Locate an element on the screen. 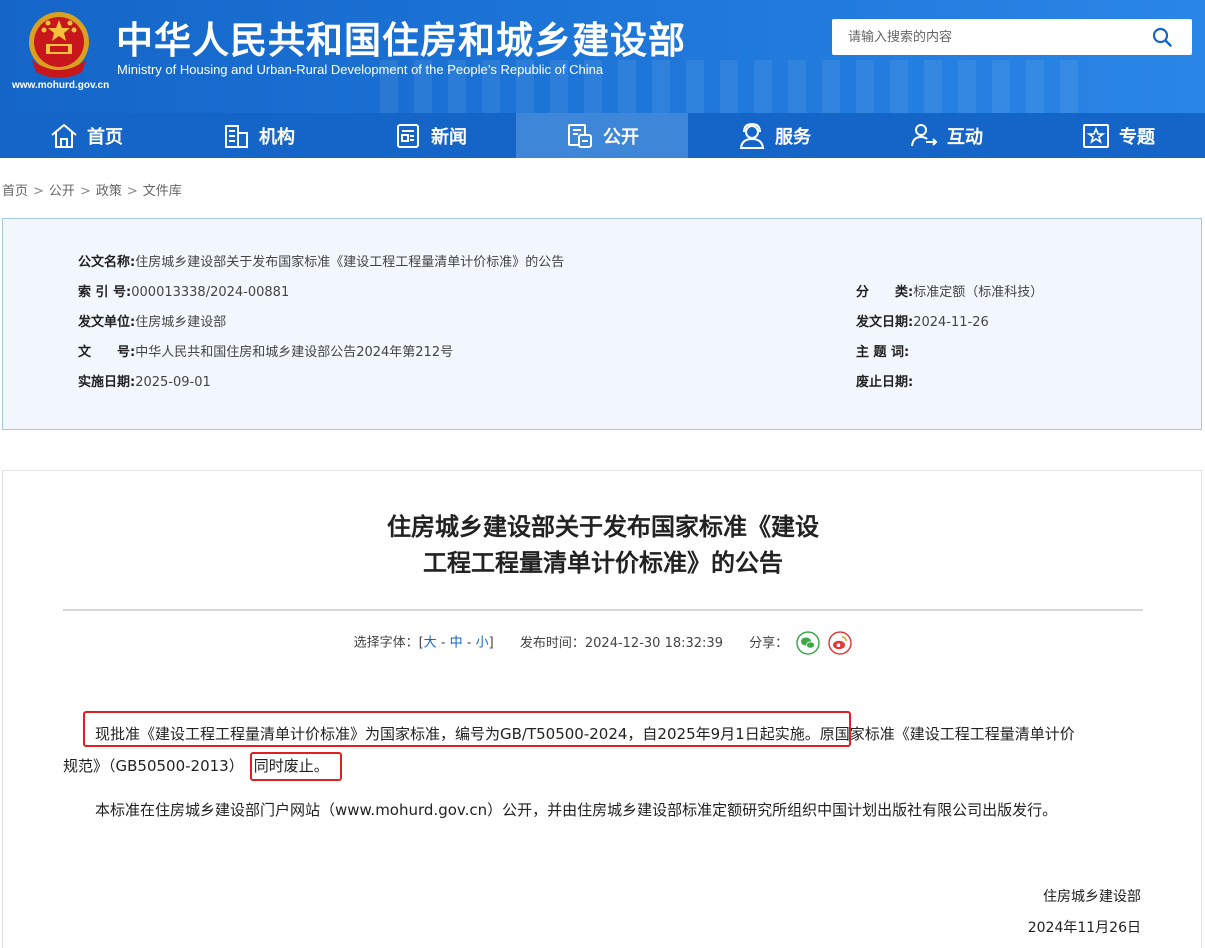  publish-time: 发布时间：2024-12-30 18:32:39 is located at coordinates (621, 643).